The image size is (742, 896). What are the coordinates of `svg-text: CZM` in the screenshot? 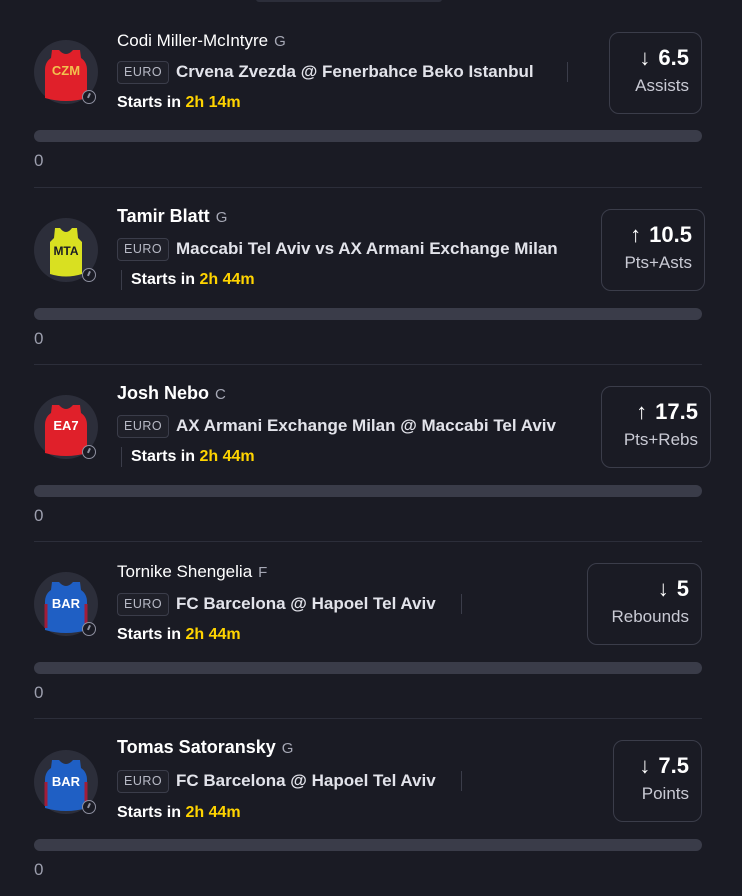 It's located at (66, 70).